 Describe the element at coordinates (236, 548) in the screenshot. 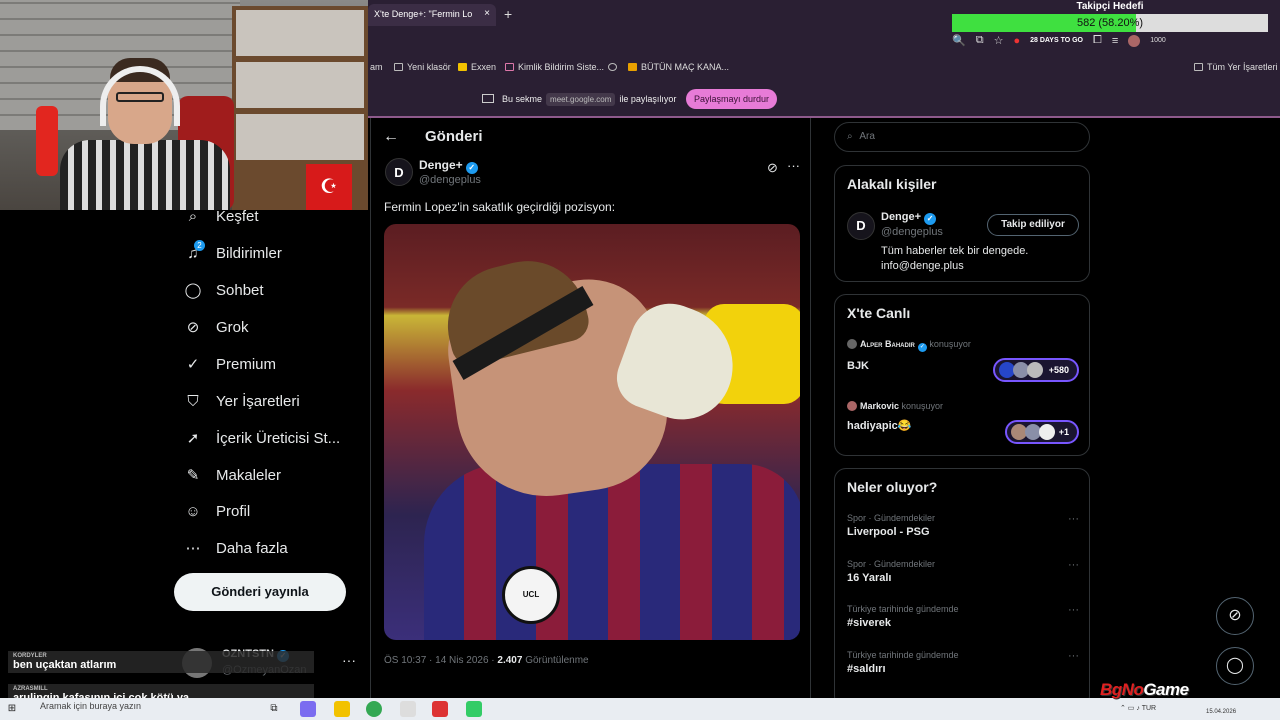

I see `nav-more: ⋯ Daha fazla` at that location.